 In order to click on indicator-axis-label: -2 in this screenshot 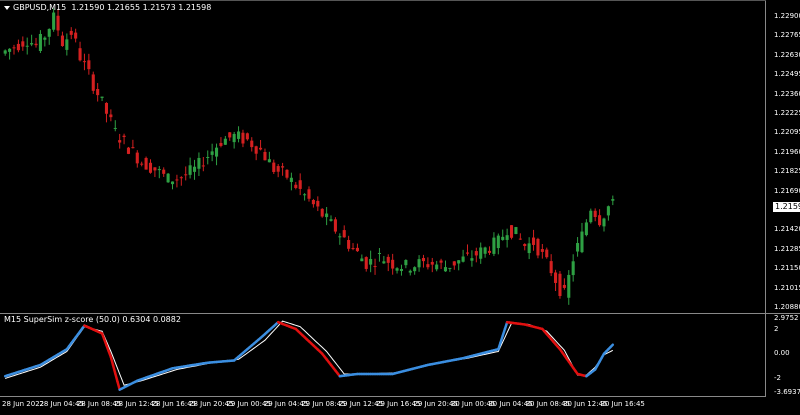, I will do `click(777, 378)`.